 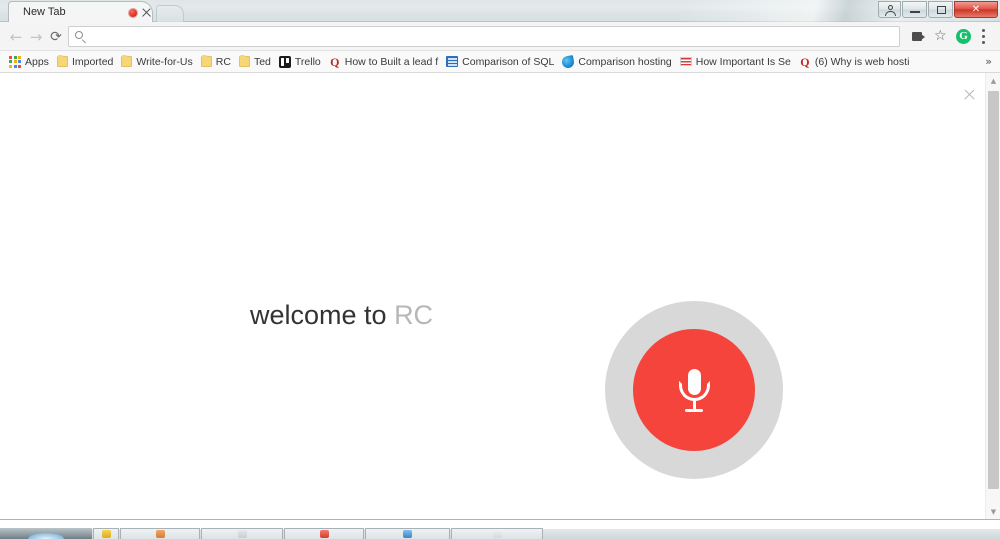 I want to click on minimize-icon, so click(x=915, y=12).